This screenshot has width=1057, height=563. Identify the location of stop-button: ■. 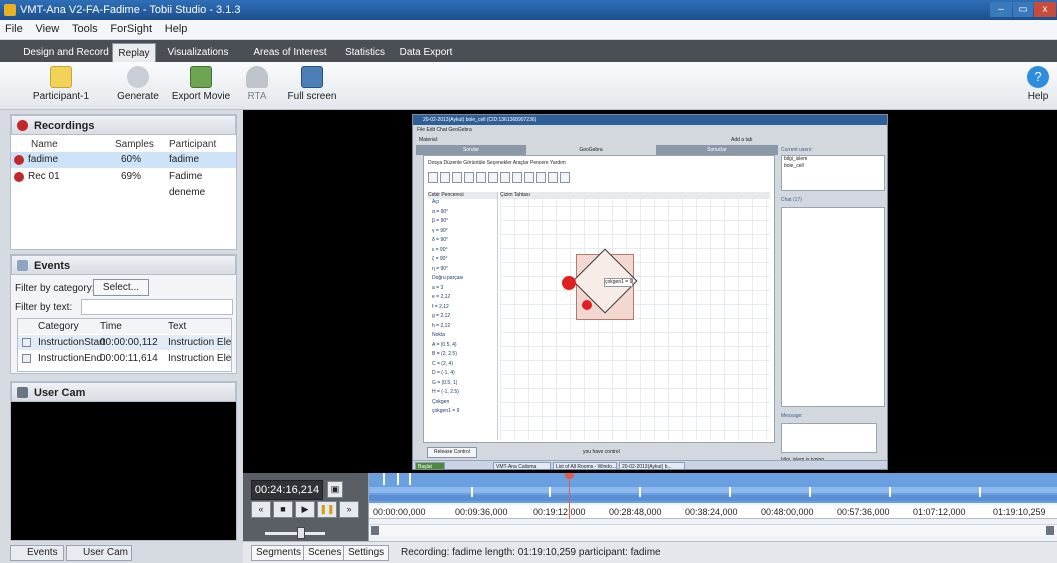
(283, 509).